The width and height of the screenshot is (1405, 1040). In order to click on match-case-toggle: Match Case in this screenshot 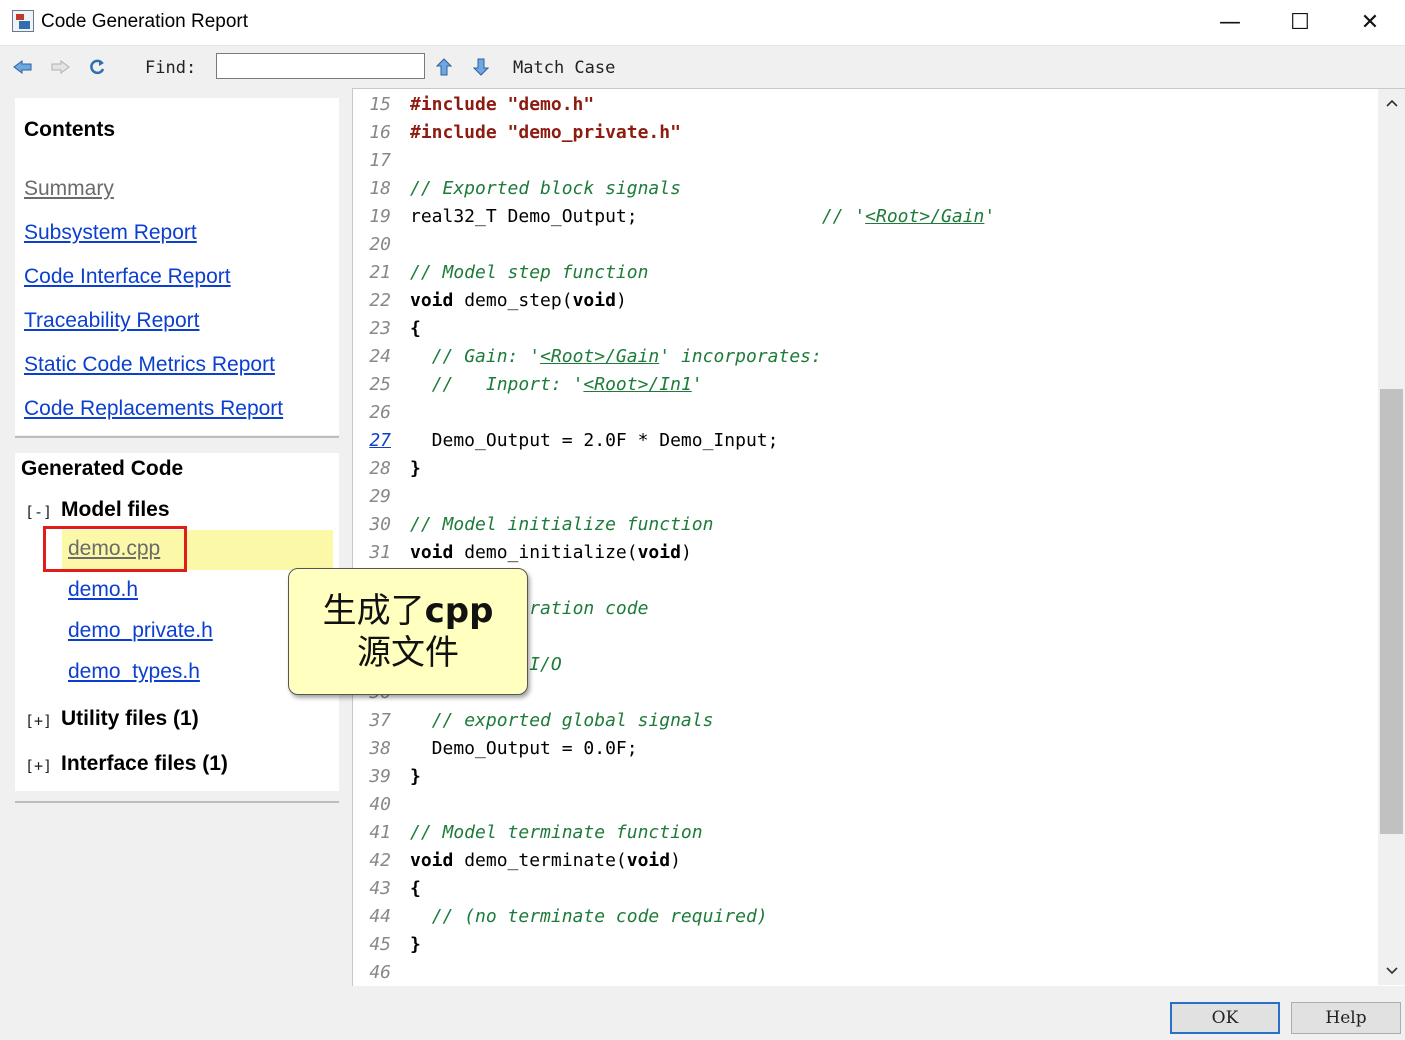, I will do `click(564, 68)`.